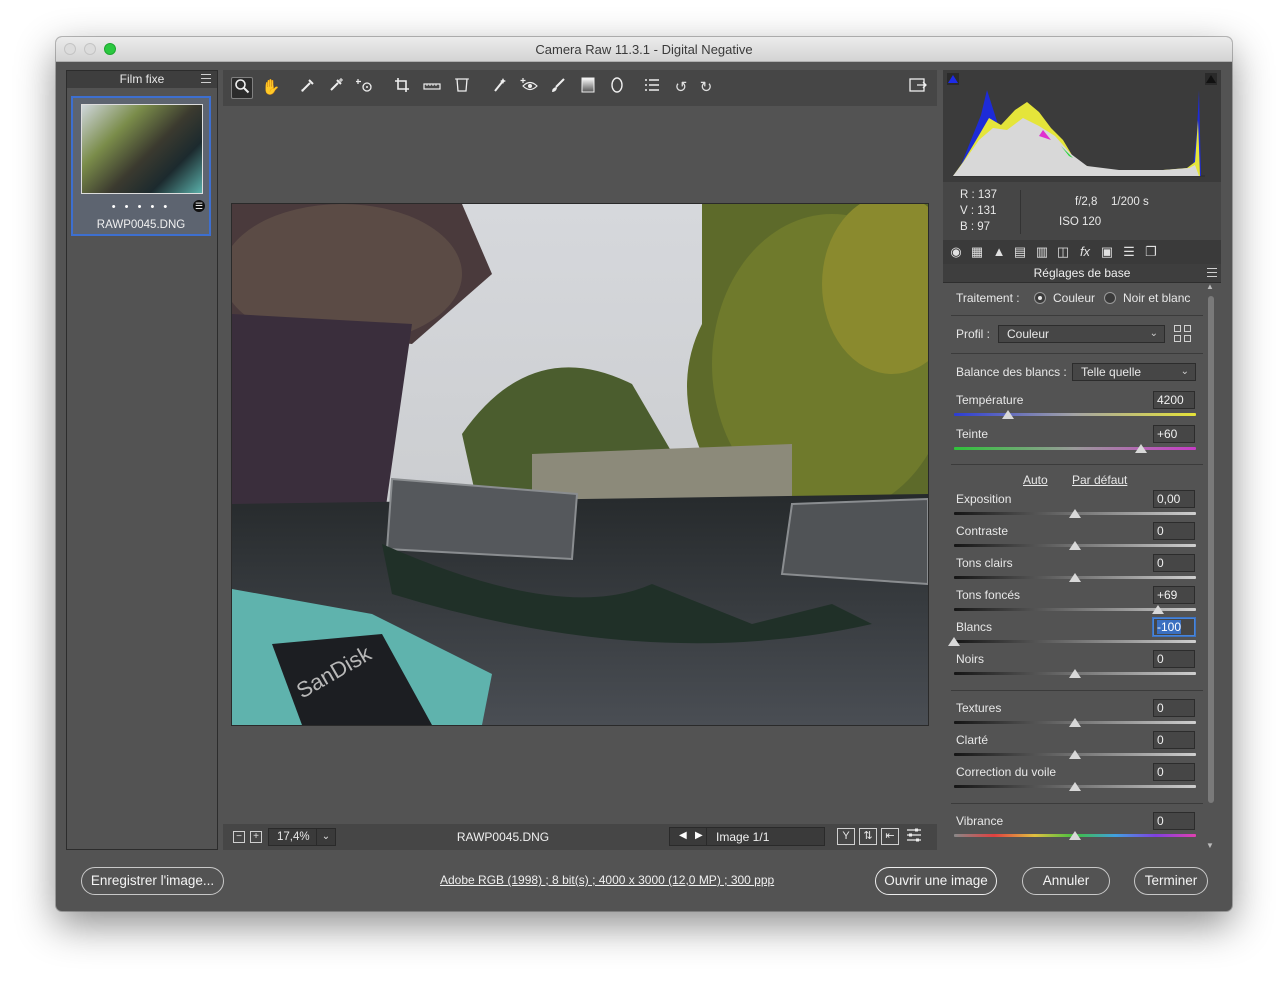 The width and height of the screenshot is (1288, 985). I want to click on split-toning-tab-icon: ▥, so click(1042, 252).